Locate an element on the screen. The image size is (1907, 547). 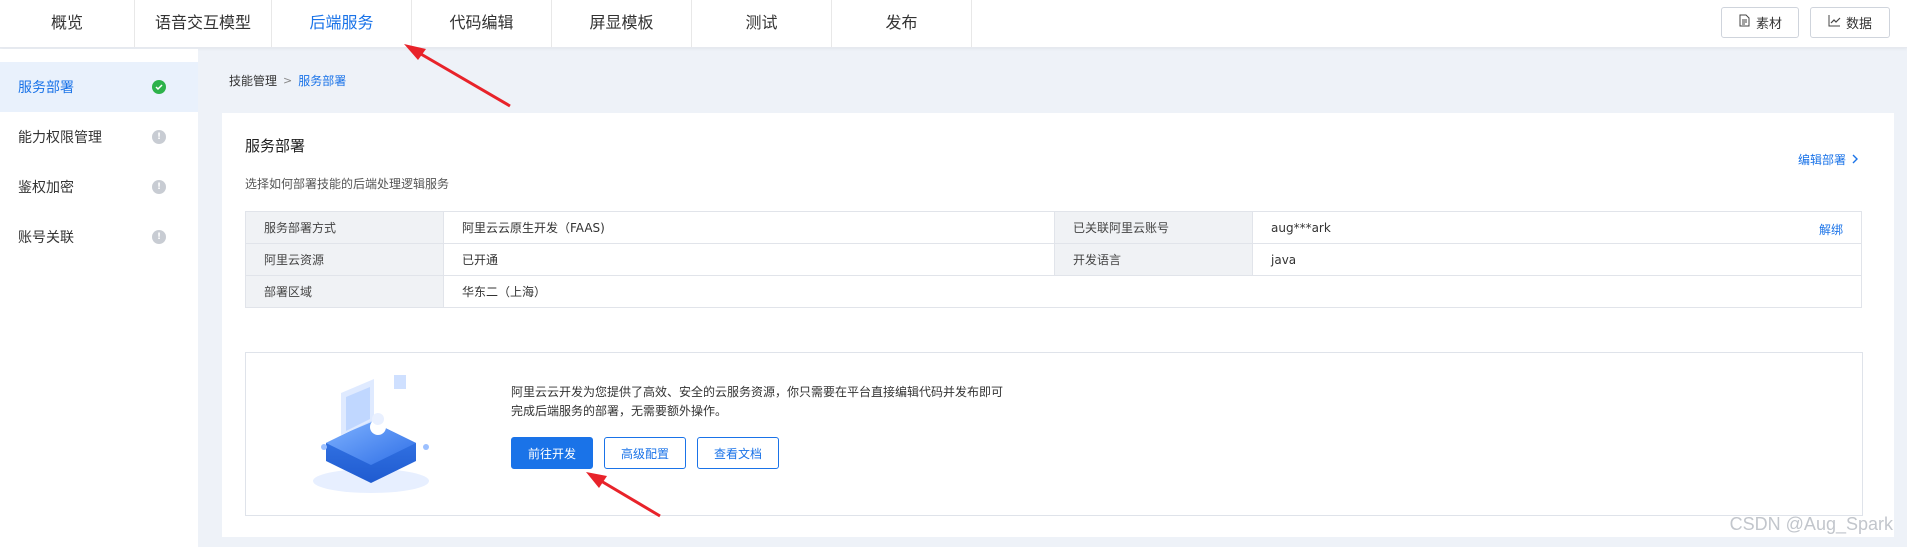
breadcrumb-current: 服务部署 is located at coordinates (322, 81).